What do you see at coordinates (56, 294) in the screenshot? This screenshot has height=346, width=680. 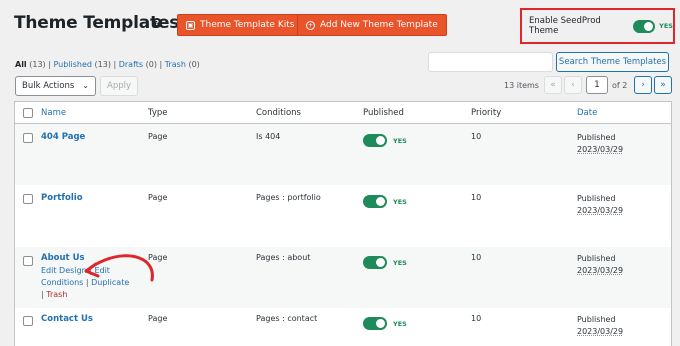 I see `trash-link: Trash` at bounding box center [56, 294].